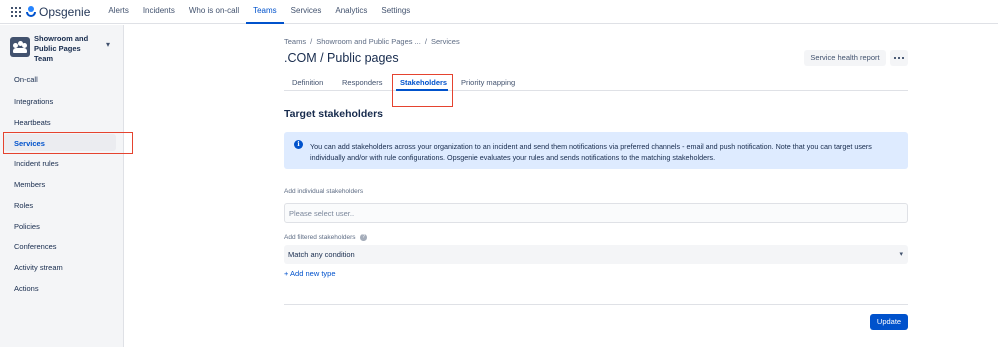 This screenshot has height=347, width=998. I want to click on sidebar-item-on-call: On-call, so click(26, 79).